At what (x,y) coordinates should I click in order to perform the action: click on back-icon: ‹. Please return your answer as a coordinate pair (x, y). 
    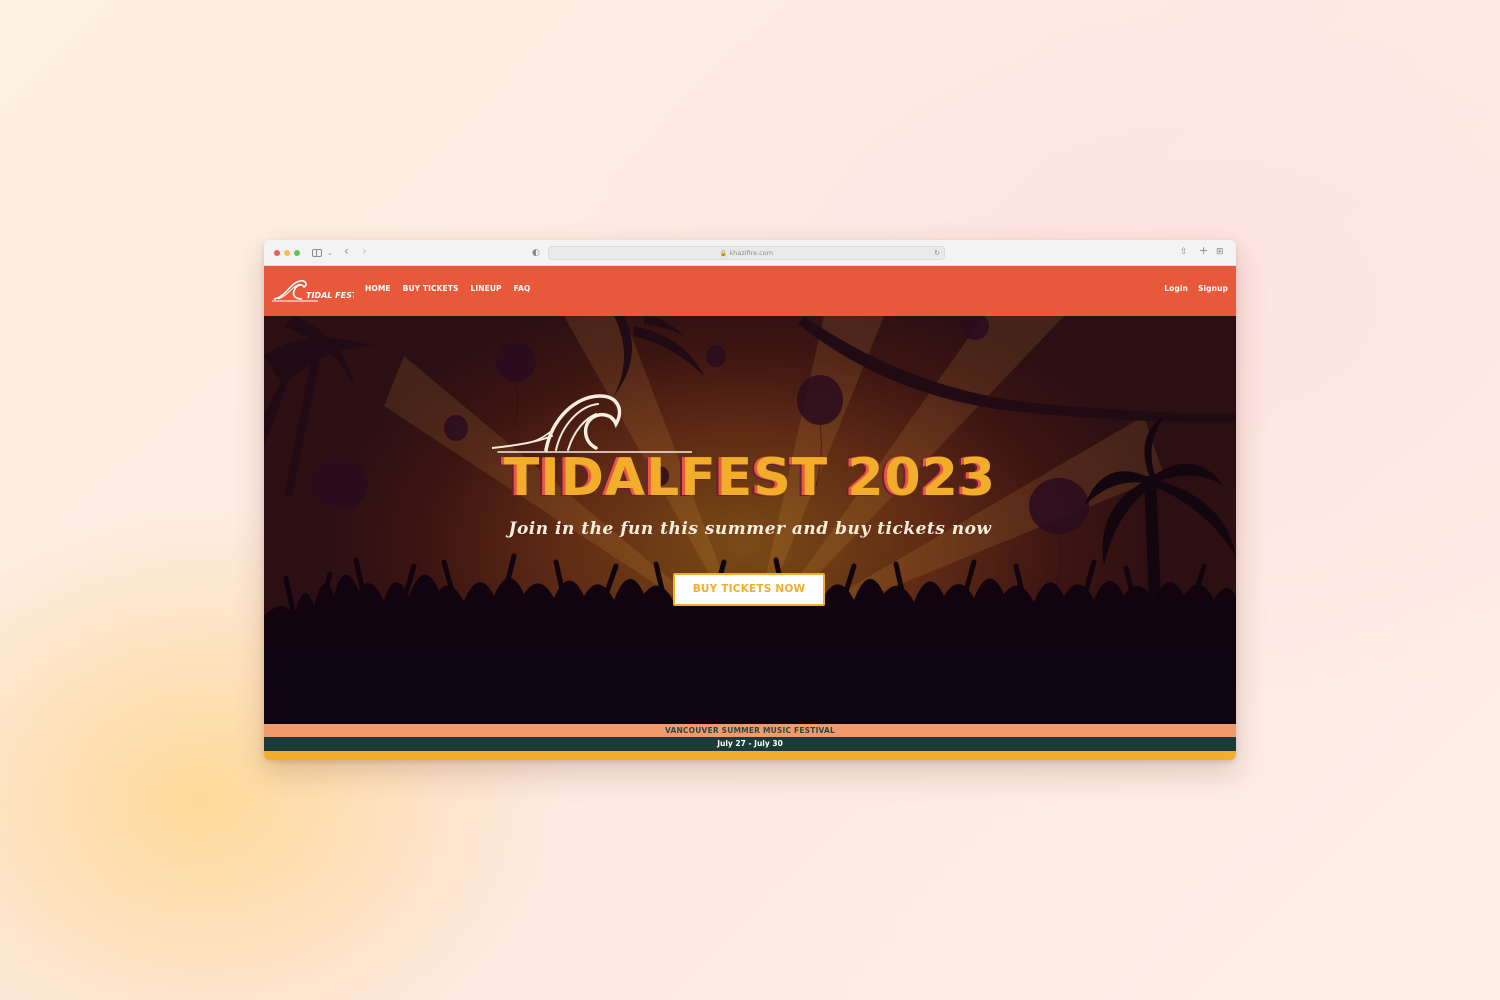
    Looking at the image, I should click on (346, 251).